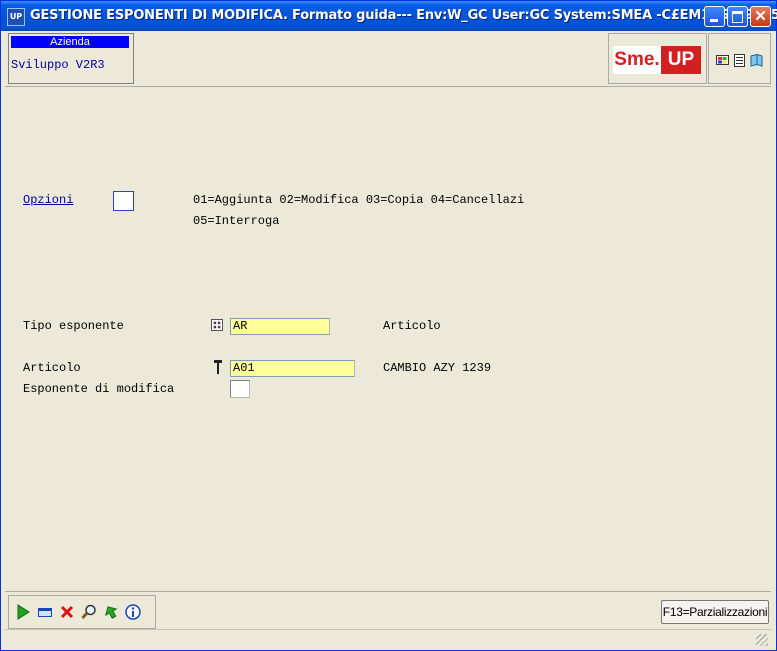 The width and height of the screenshot is (777, 651). I want to click on tipo-esponente-description: Articolo, so click(412, 326).